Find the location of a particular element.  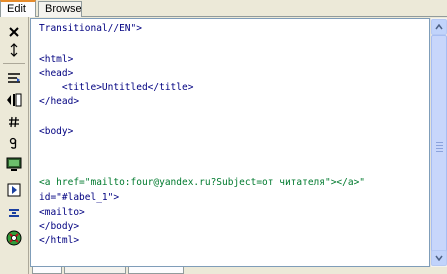

code-line: </html> is located at coordinates (59, 240).